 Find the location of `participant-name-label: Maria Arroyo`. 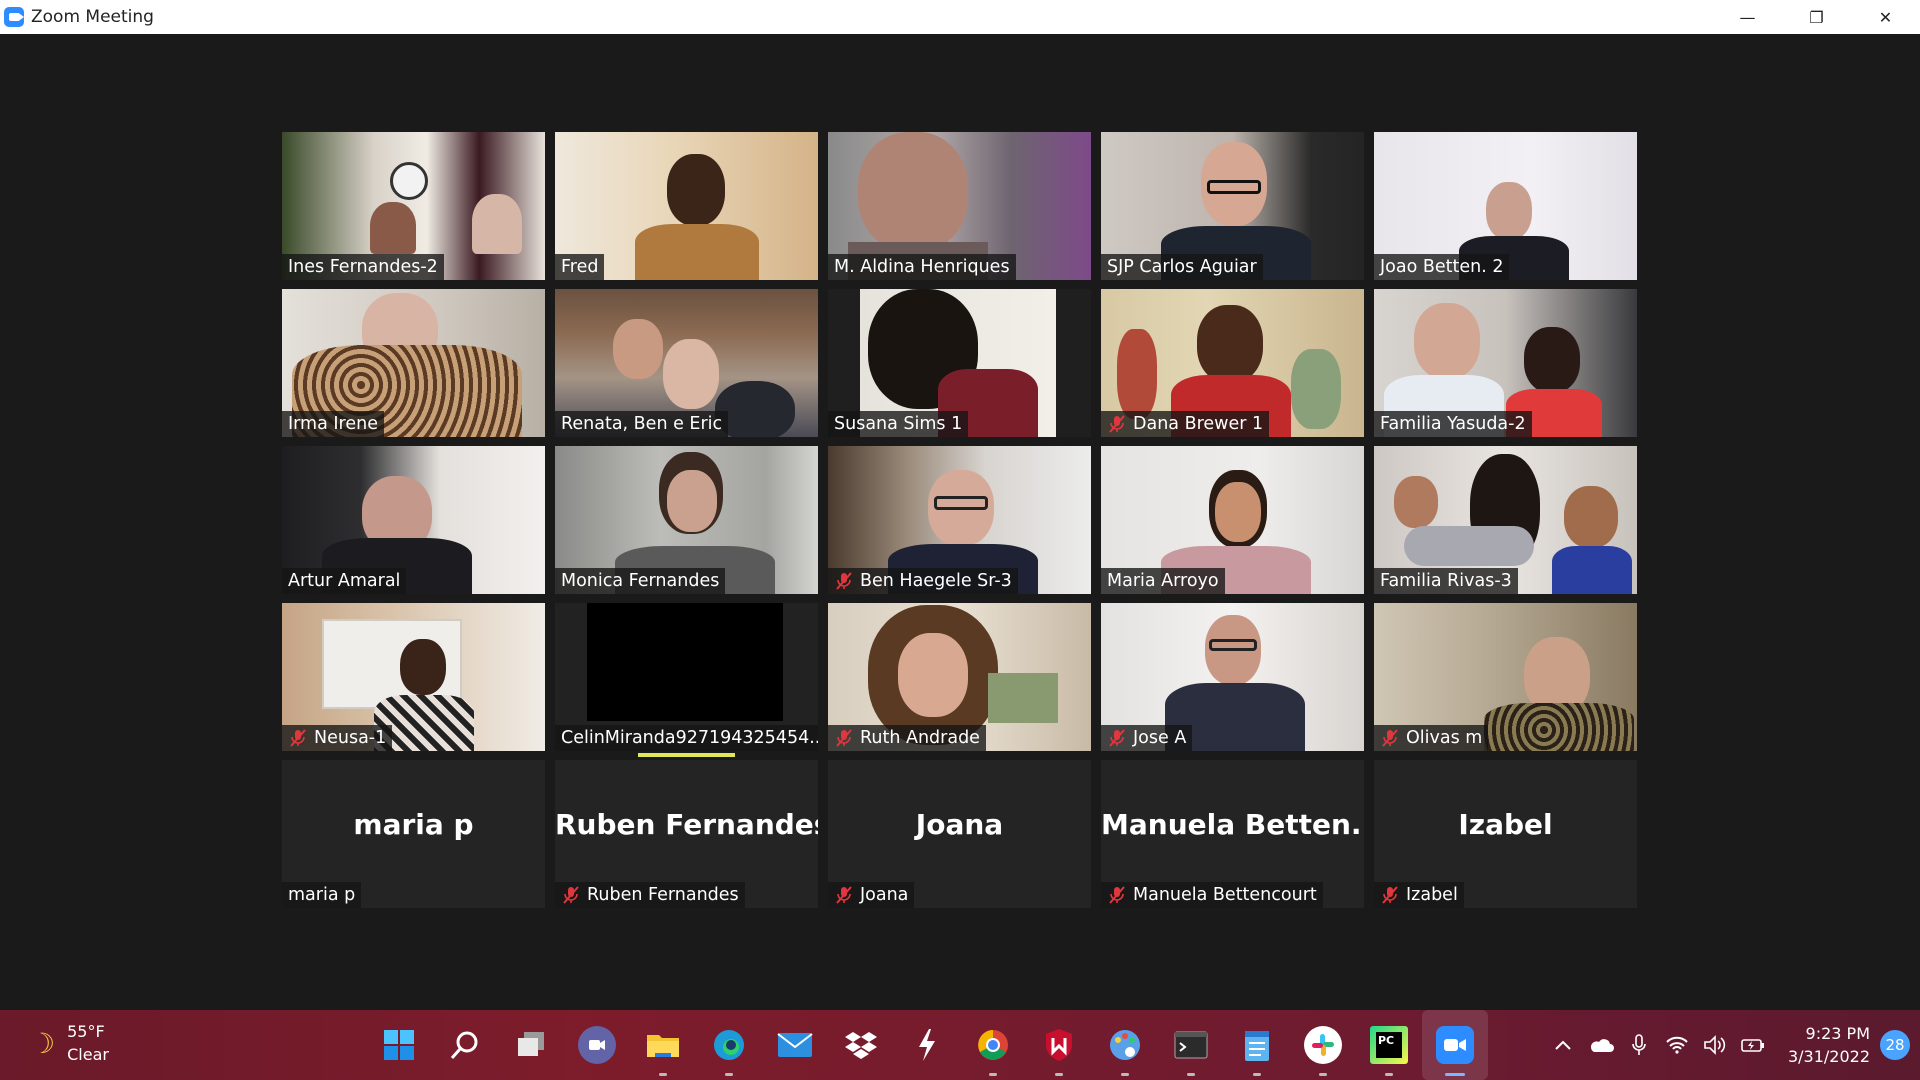

participant-name-label: Maria Arroyo is located at coordinates (1163, 581).